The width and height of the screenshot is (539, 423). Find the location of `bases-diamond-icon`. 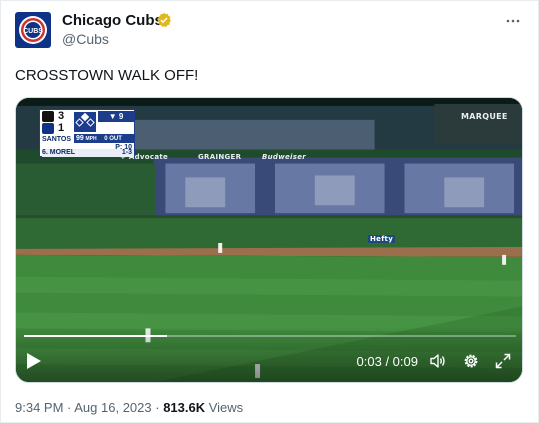

bases-diamond-icon is located at coordinates (85, 122).